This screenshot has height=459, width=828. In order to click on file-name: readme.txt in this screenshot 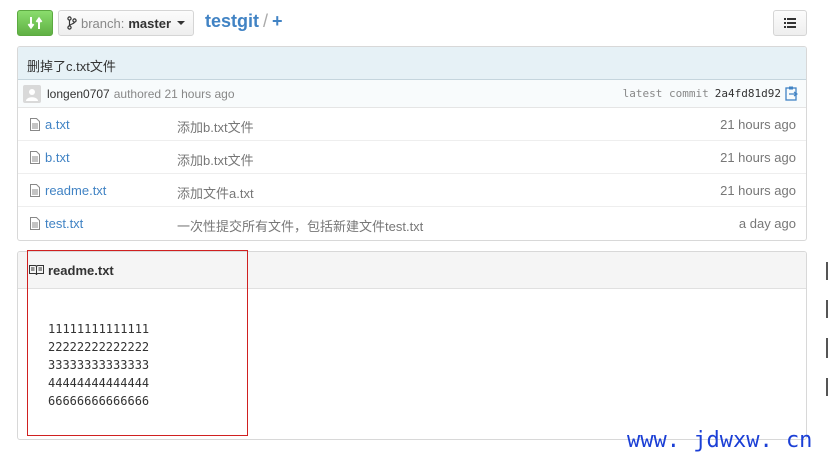, I will do `click(75, 190)`.